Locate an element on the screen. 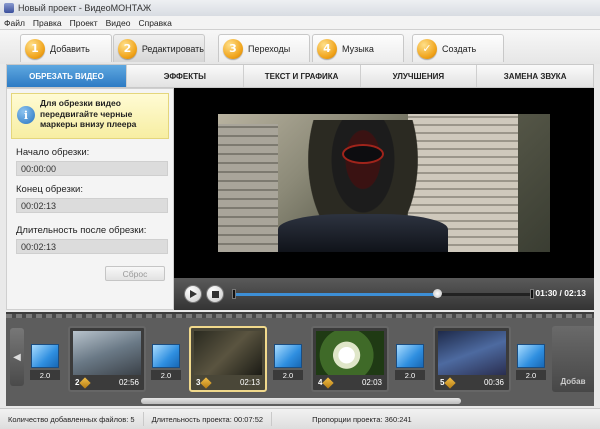  menu-bar: Файл Правка Проект Видео Справка is located at coordinates (300, 23).